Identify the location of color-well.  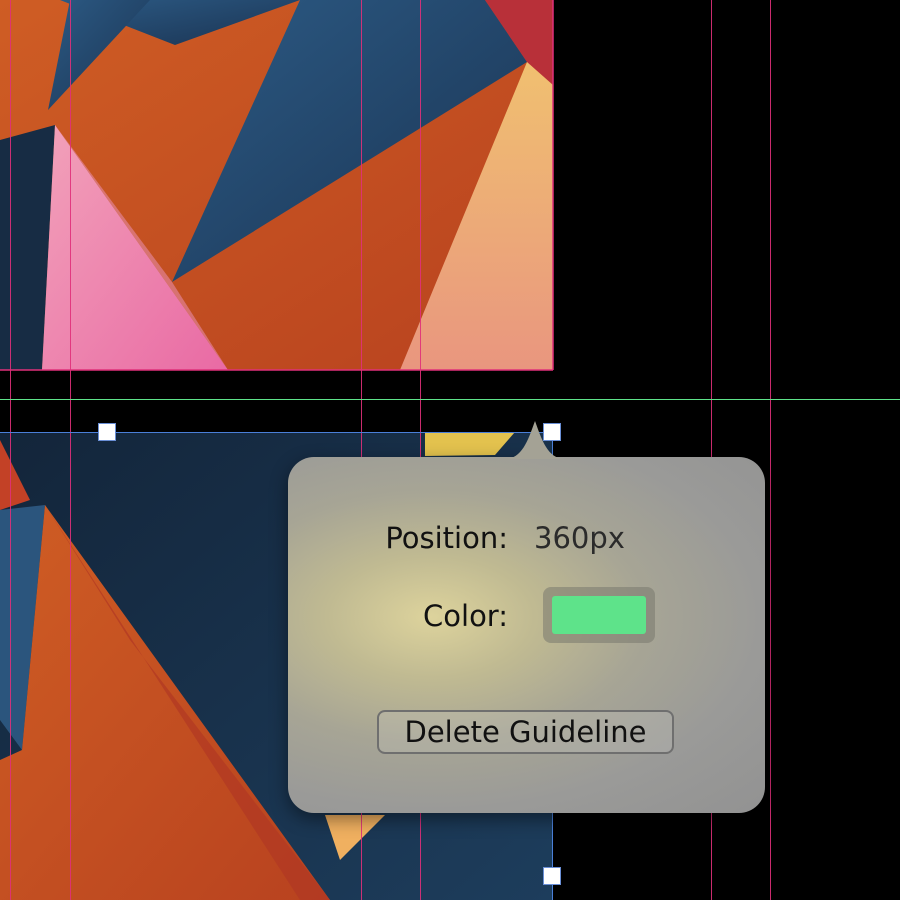
(599, 615).